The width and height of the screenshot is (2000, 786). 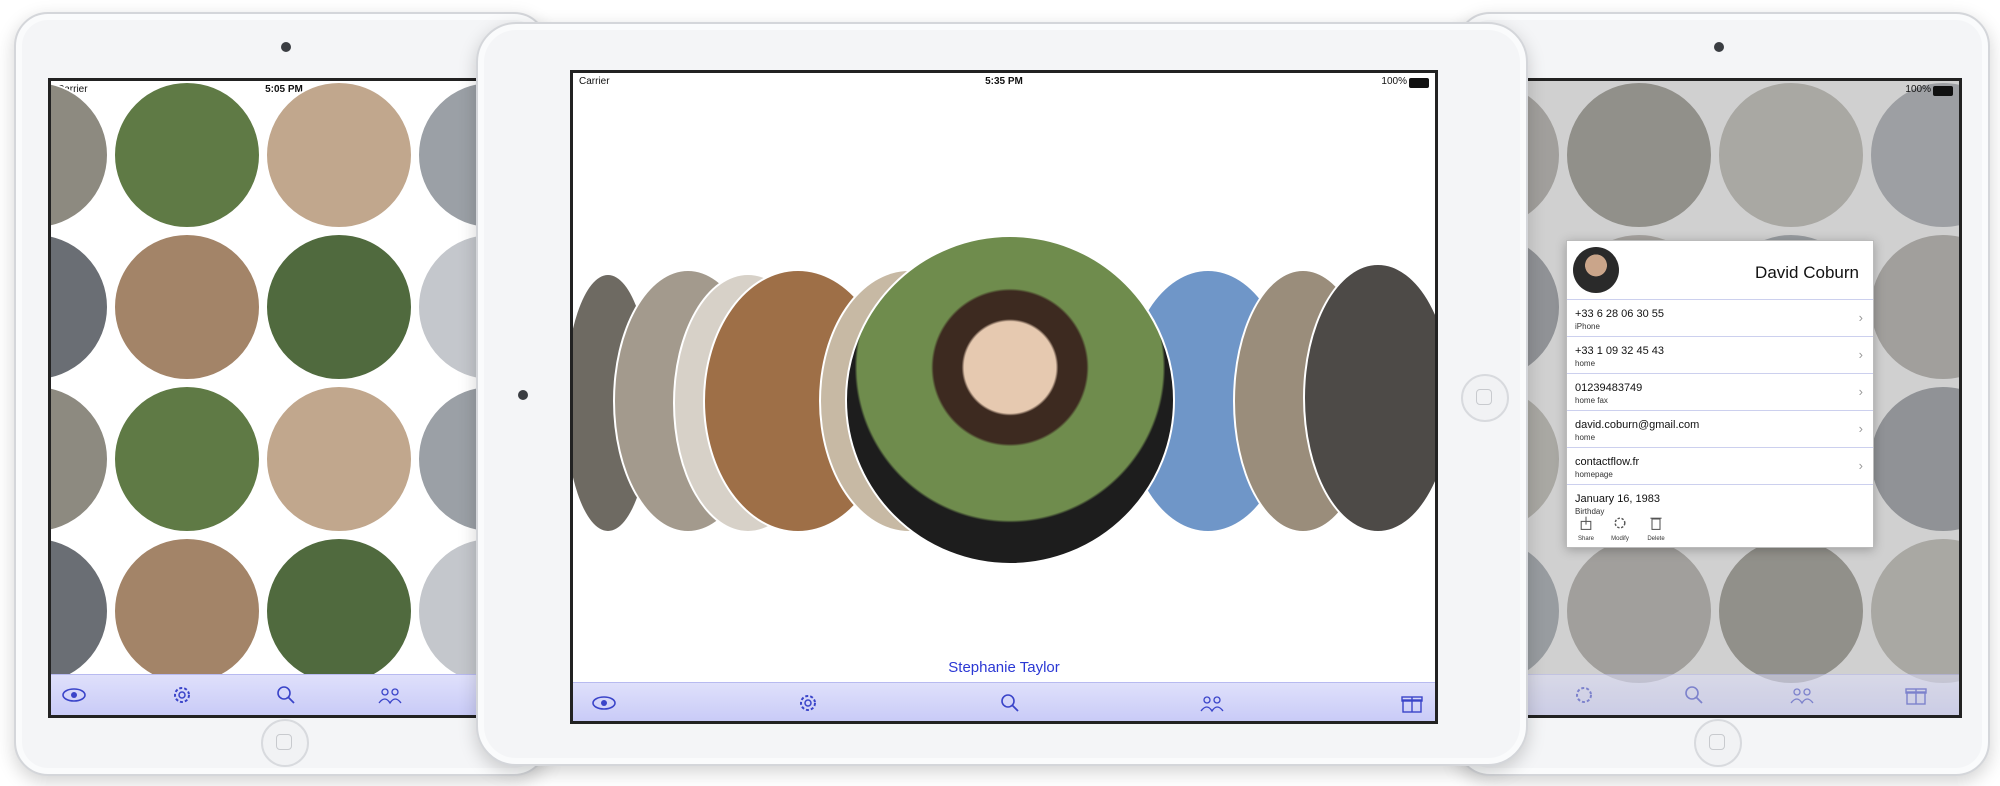 I want to click on row-label: homepage, so click(x=1594, y=474).